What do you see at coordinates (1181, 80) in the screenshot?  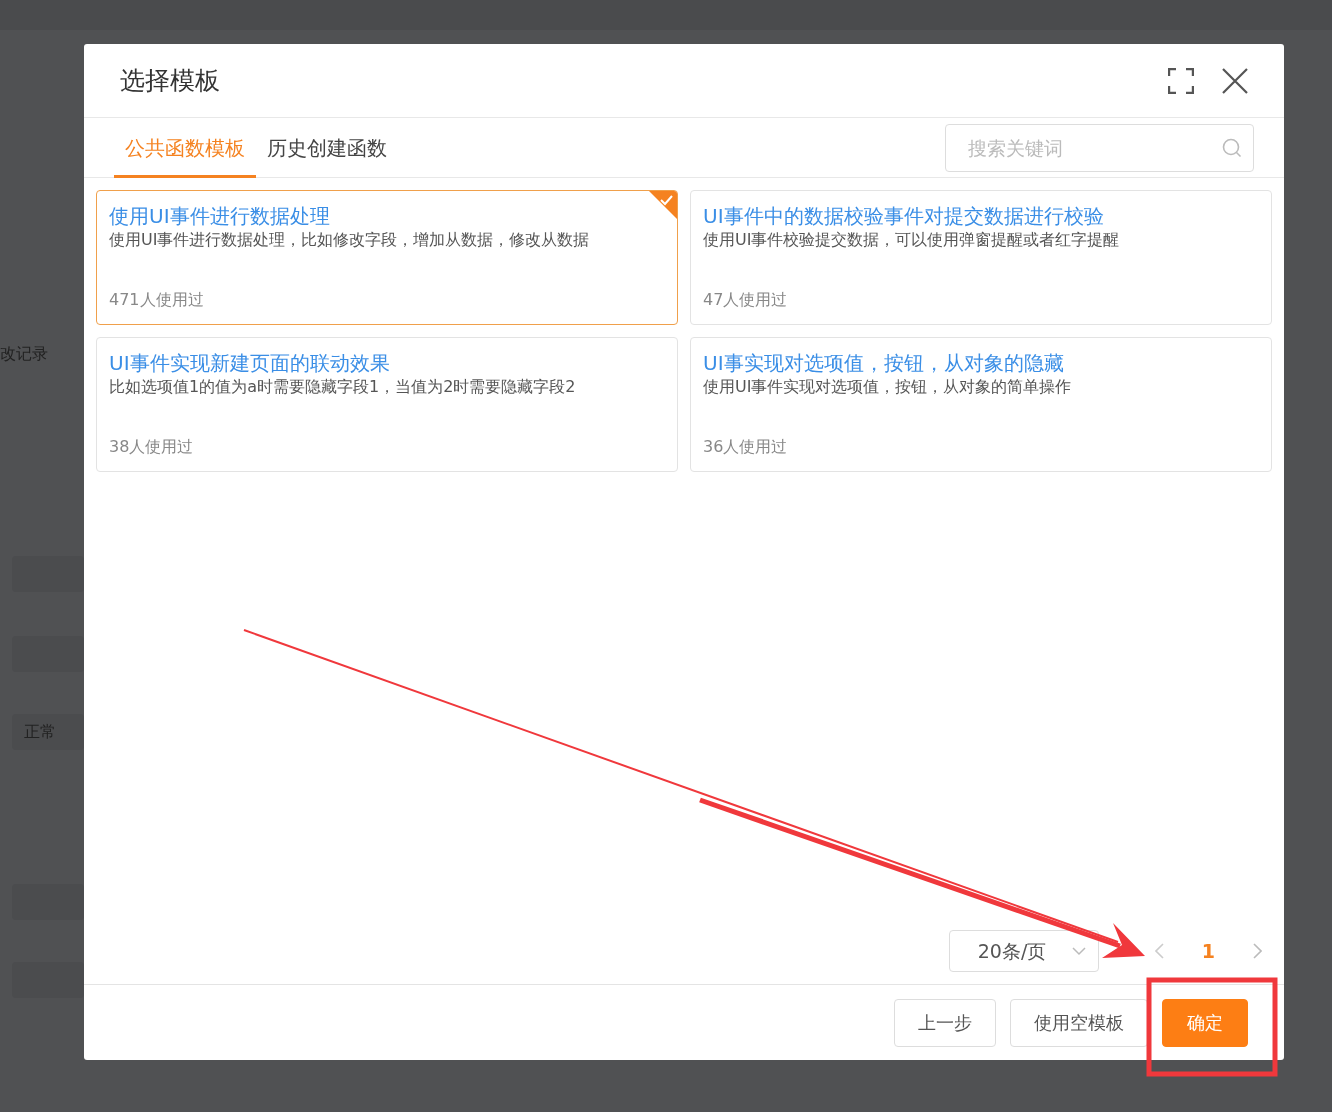 I see `fullscreen-icon` at bounding box center [1181, 80].